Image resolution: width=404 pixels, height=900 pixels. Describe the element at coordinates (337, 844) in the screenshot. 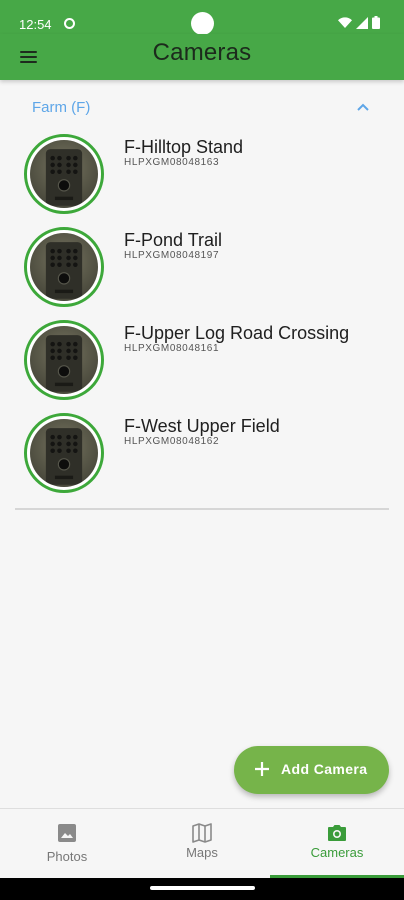

I see `nav-item-cameras: Cameras` at that location.